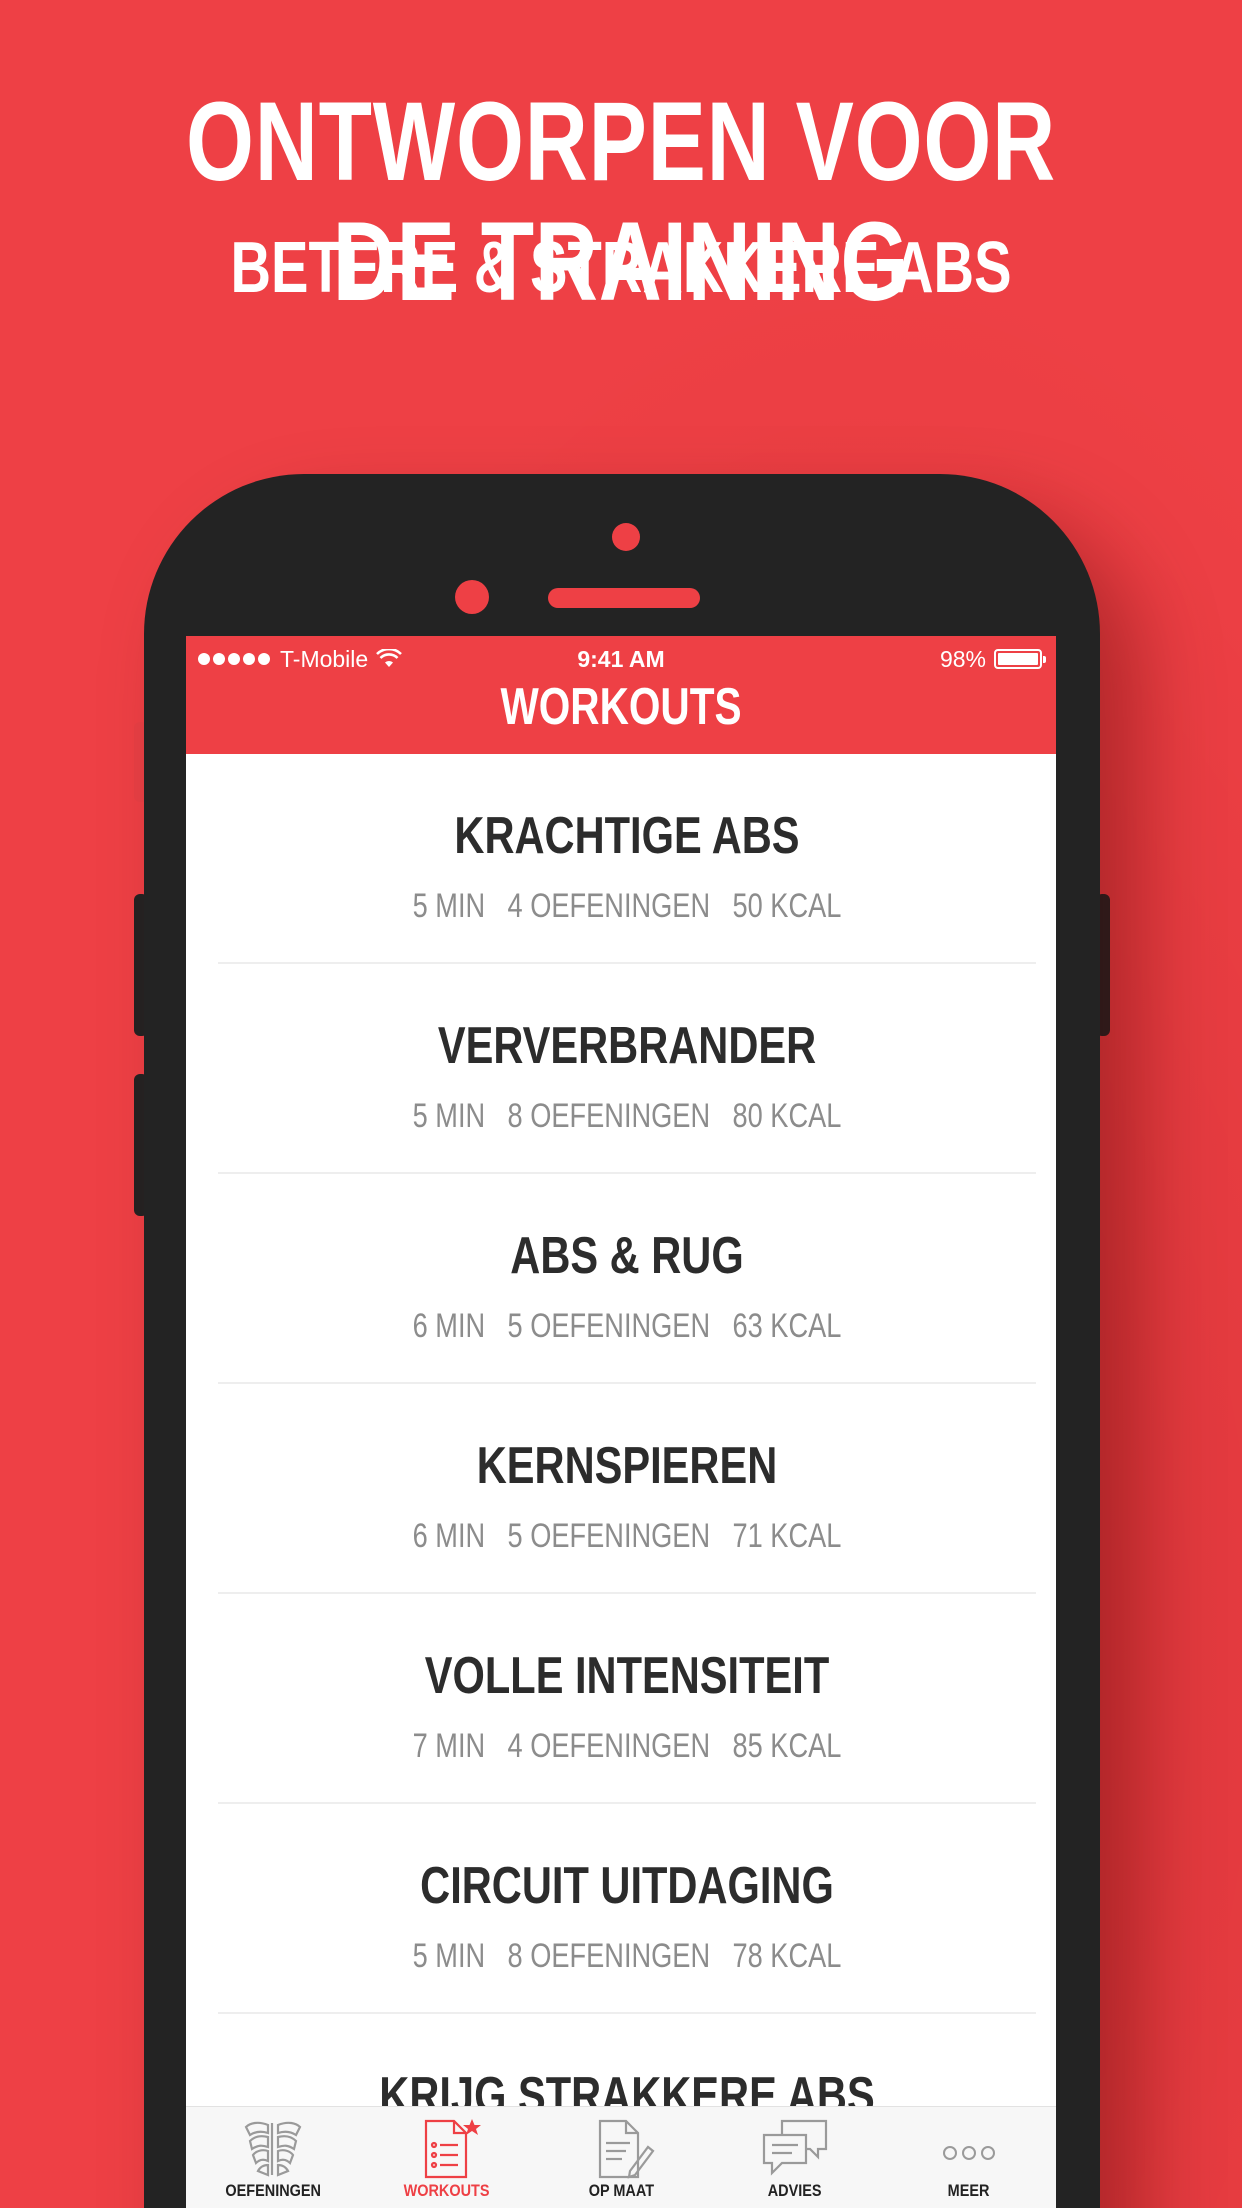 The height and width of the screenshot is (2208, 1242). I want to click on workout-meta: 6 MIN 5 OEFENINGEN 71 KCAL, so click(627, 1536).